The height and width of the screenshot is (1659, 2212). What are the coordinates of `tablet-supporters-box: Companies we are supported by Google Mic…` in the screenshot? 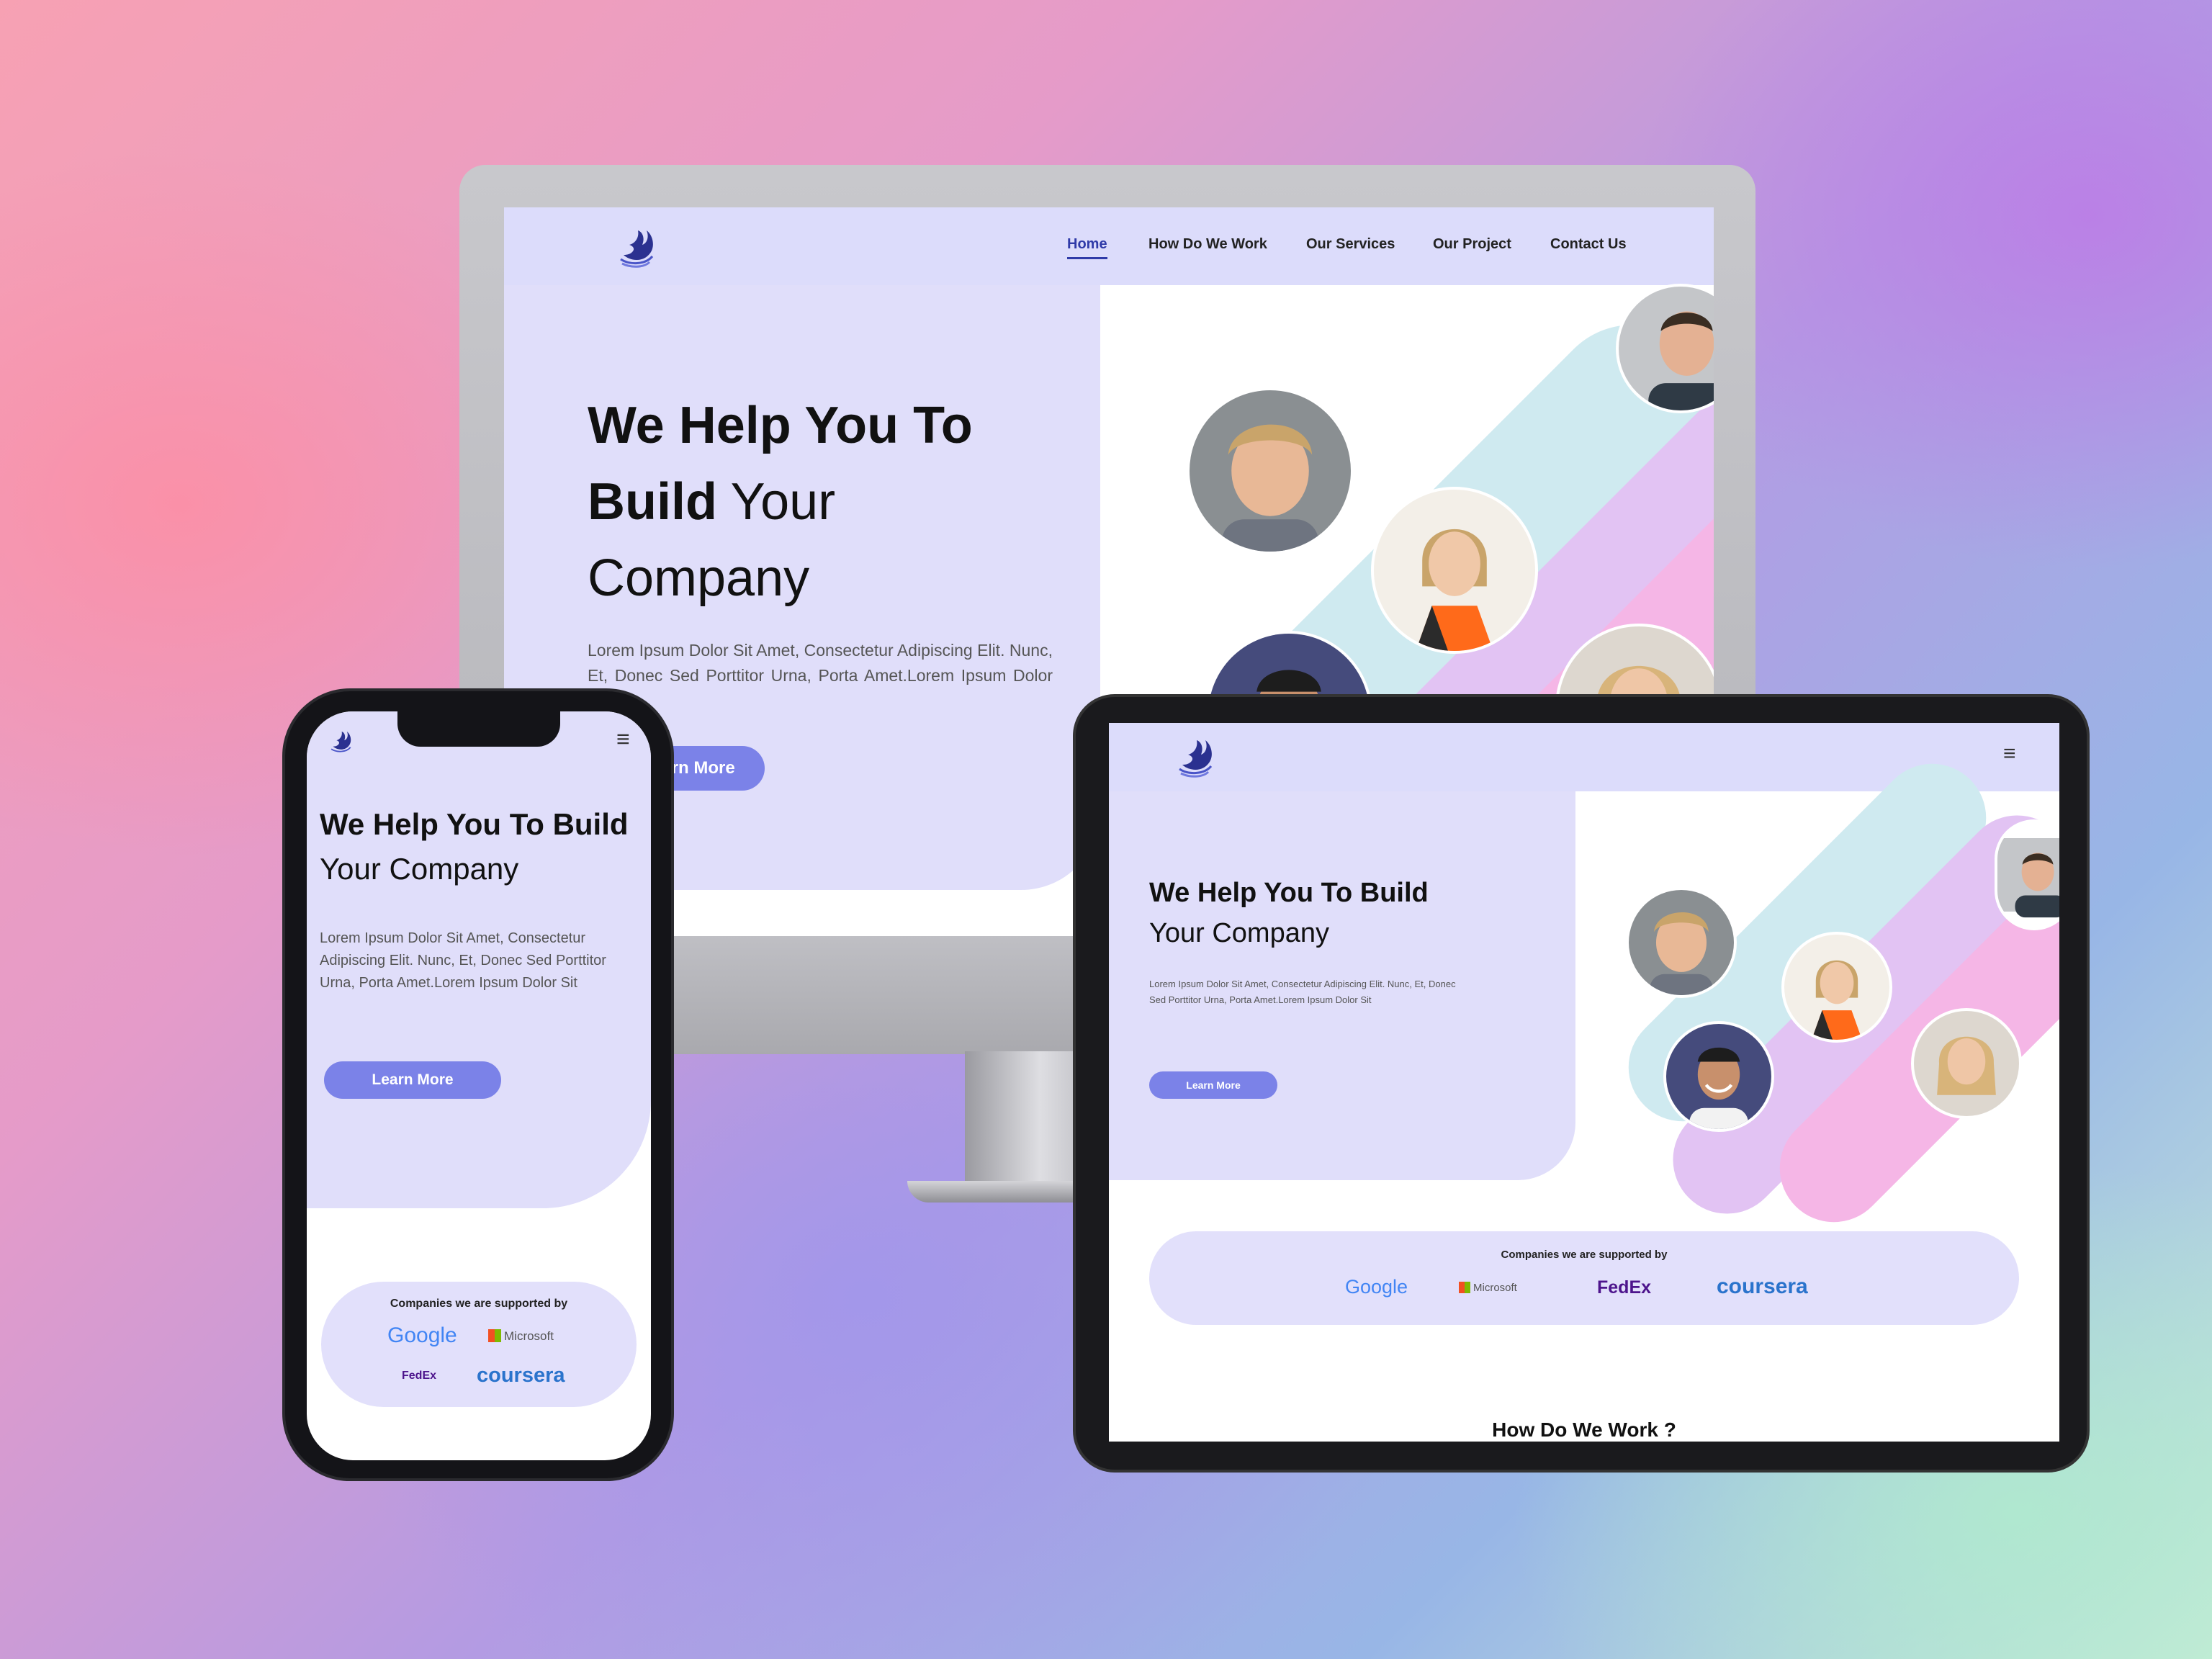 It's located at (1584, 1278).